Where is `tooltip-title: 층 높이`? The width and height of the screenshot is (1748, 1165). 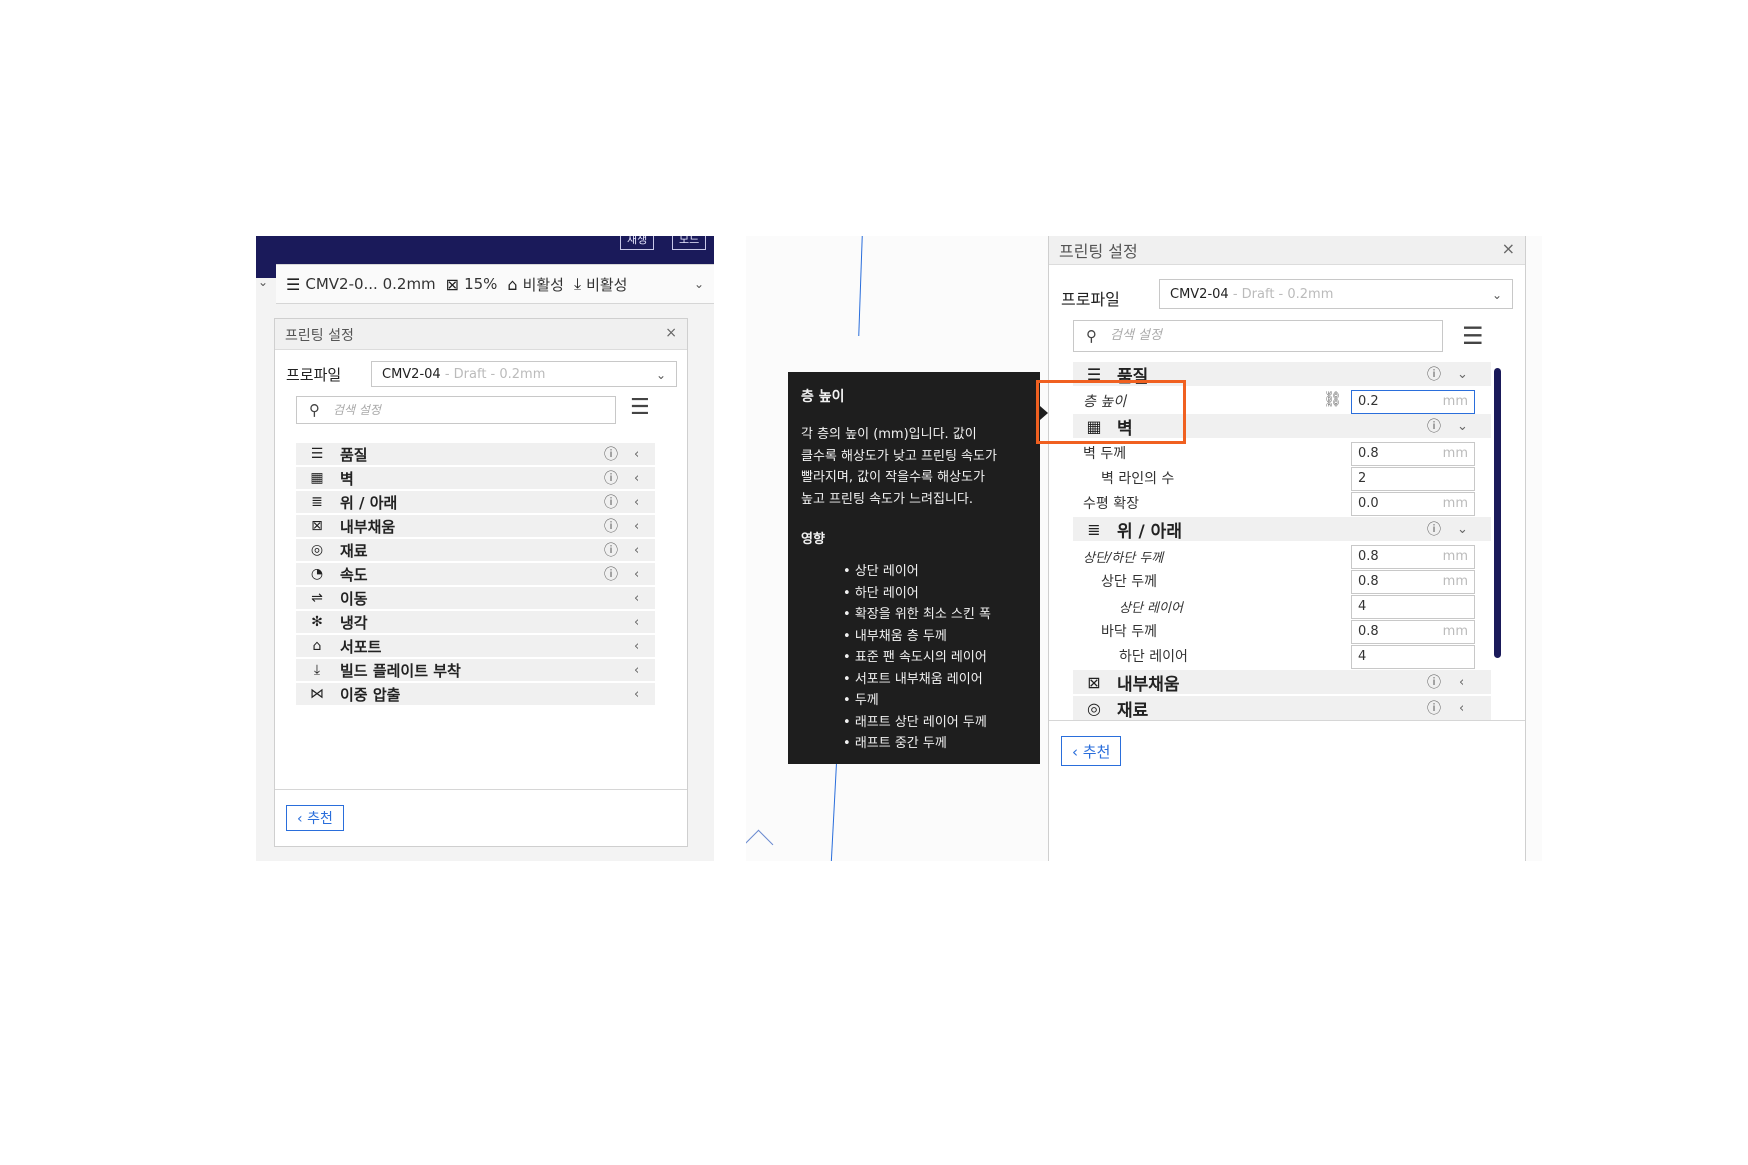 tooltip-title: 층 높이 is located at coordinates (823, 397).